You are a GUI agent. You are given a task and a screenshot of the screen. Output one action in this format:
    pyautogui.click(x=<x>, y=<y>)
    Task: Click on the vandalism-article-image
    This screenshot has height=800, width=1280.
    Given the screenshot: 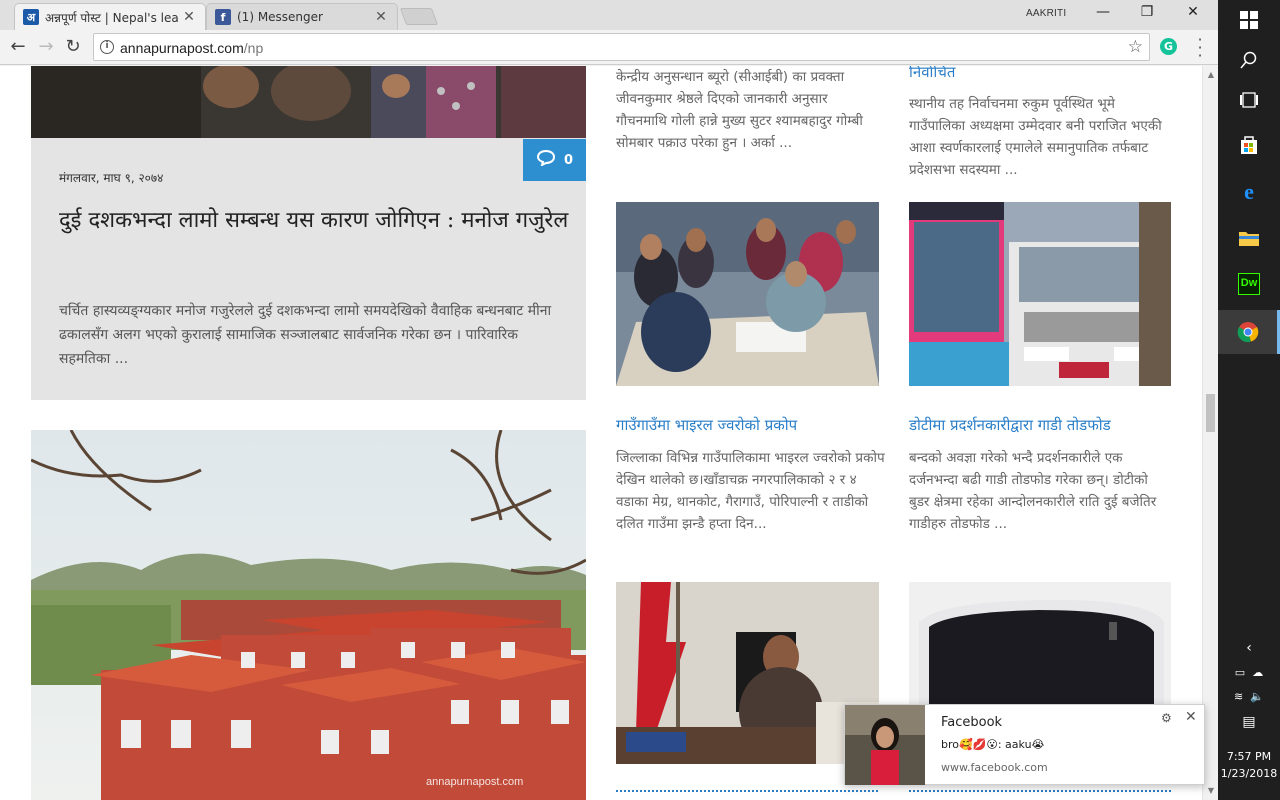 What is the action you would take?
    pyautogui.click(x=1040, y=294)
    